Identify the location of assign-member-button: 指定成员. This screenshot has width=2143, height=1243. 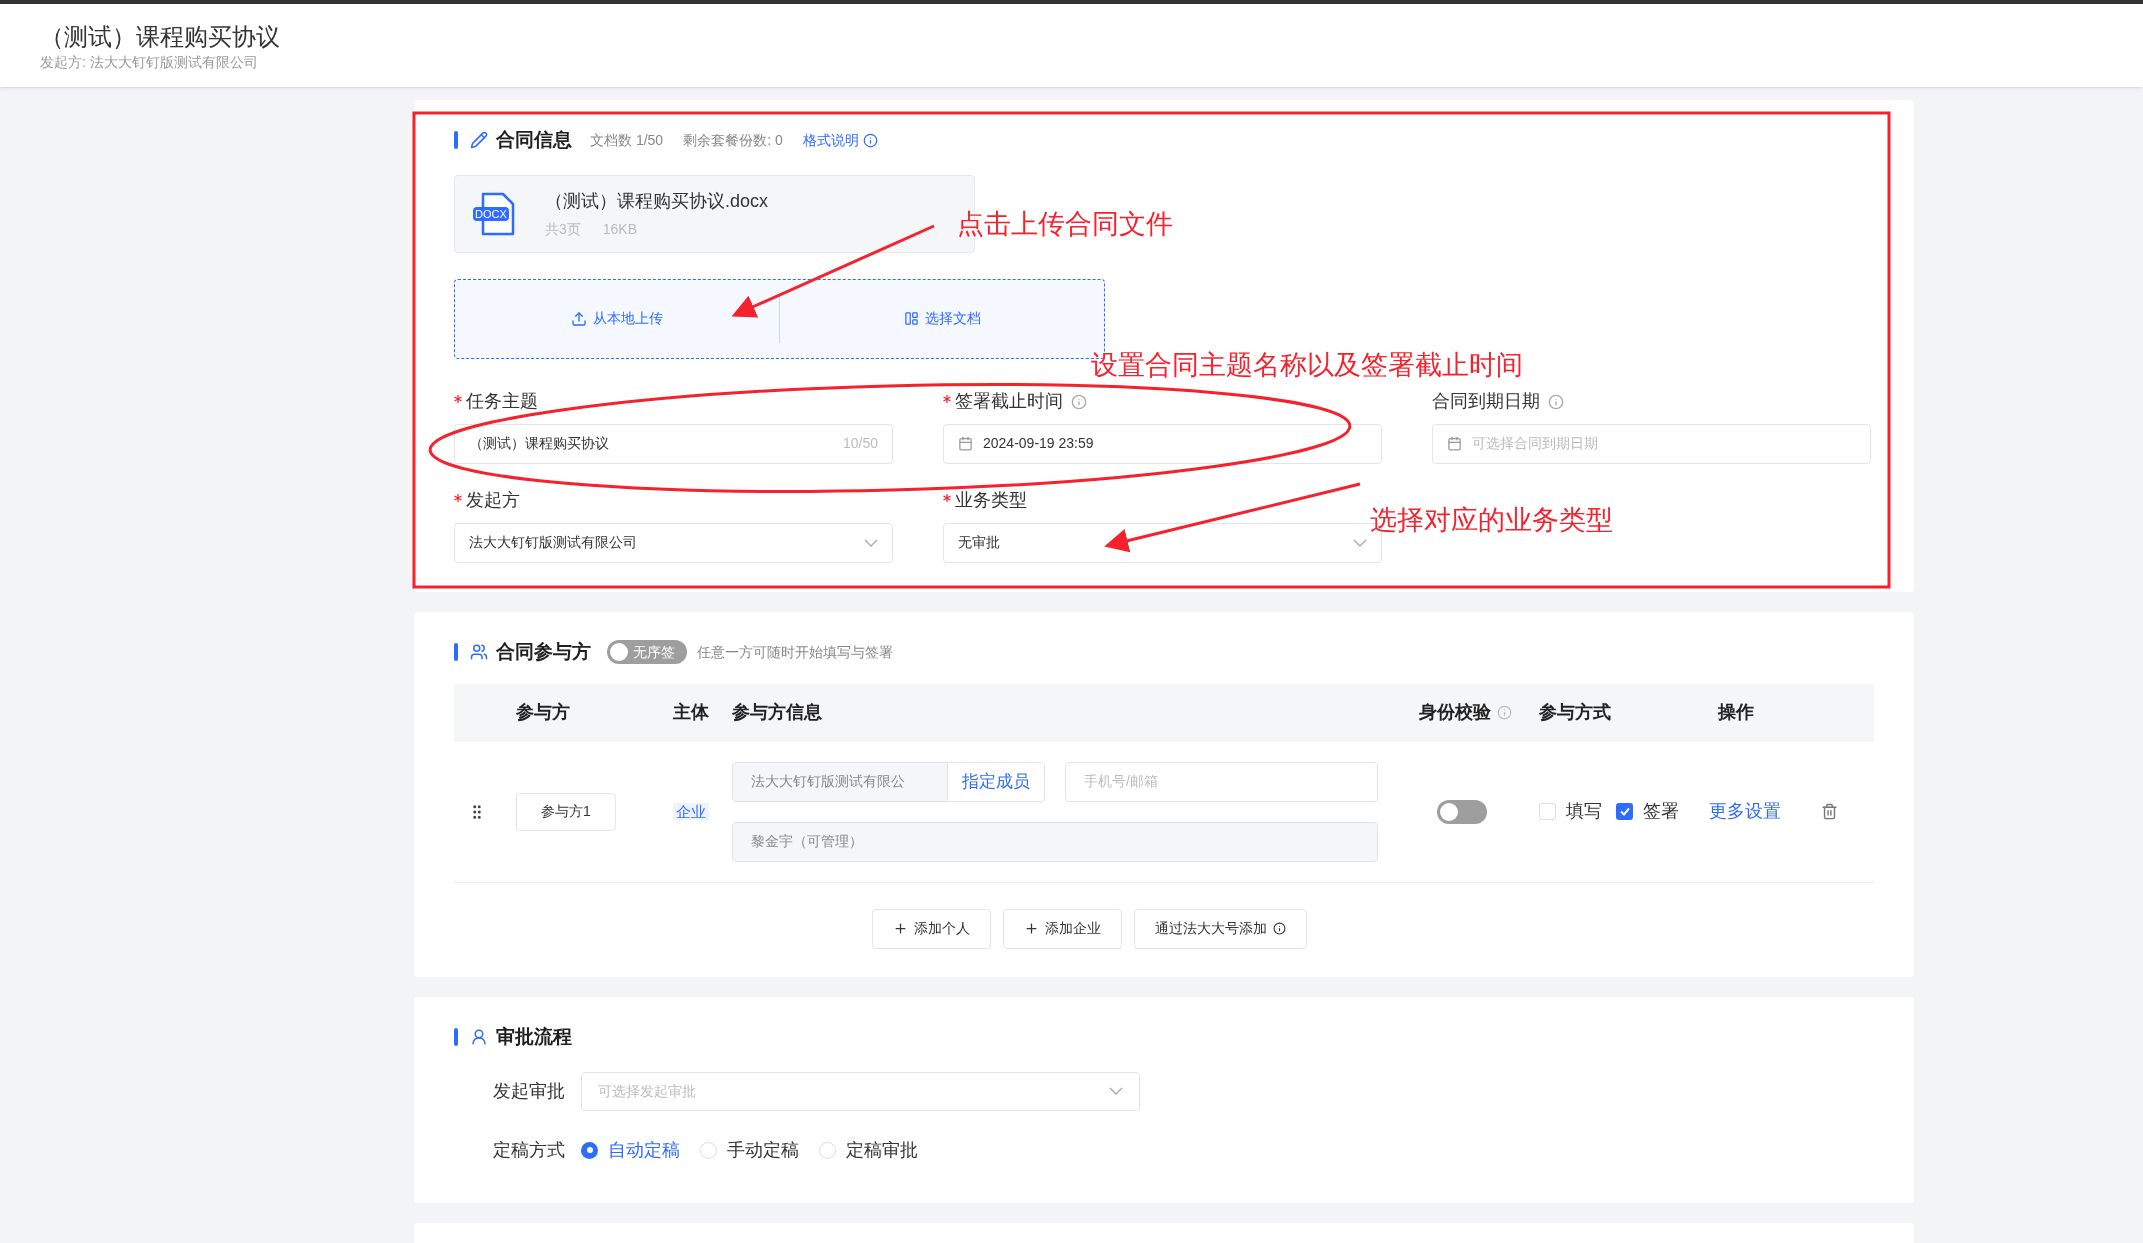
(995, 781).